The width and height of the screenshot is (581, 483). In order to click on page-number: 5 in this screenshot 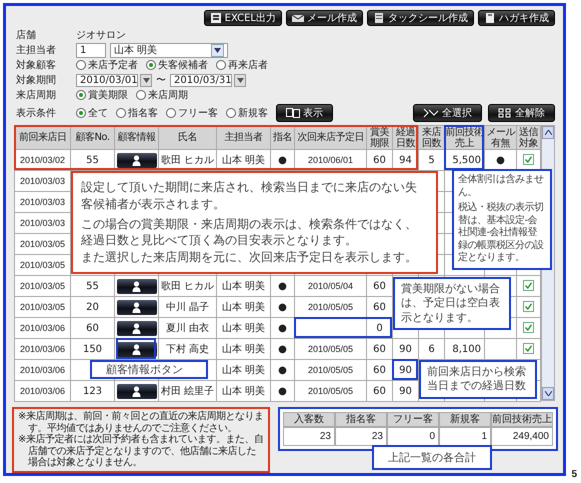, I will do `click(574, 474)`.